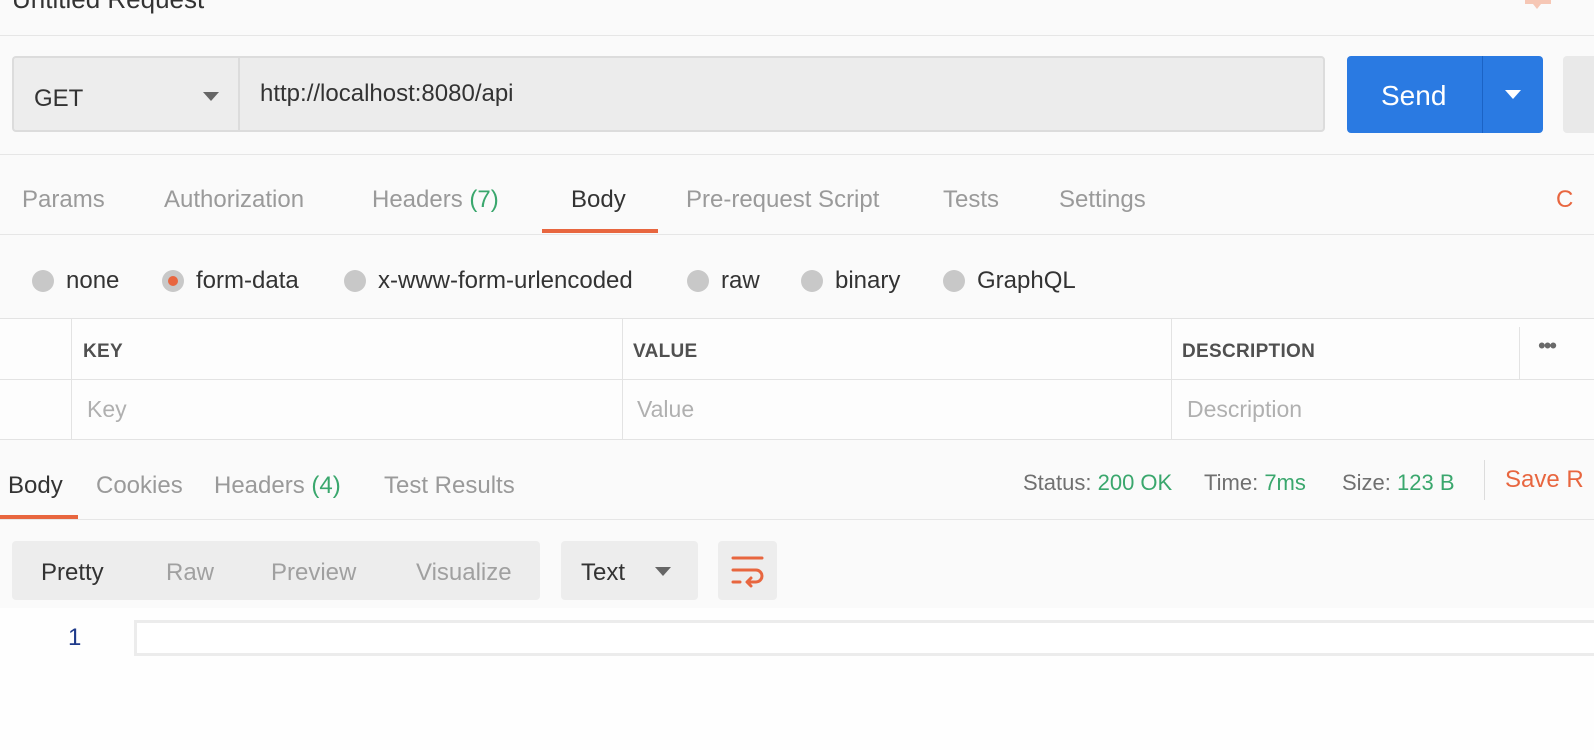 The image size is (1594, 750). Describe the element at coordinates (629, 570) in the screenshot. I see `language-select: Text` at that location.